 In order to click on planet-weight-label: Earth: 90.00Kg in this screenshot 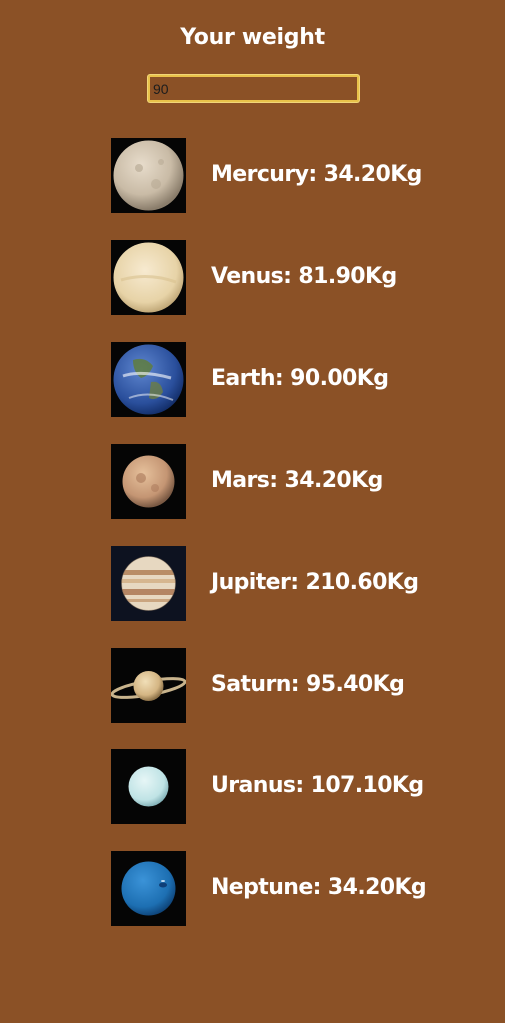, I will do `click(300, 378)`.